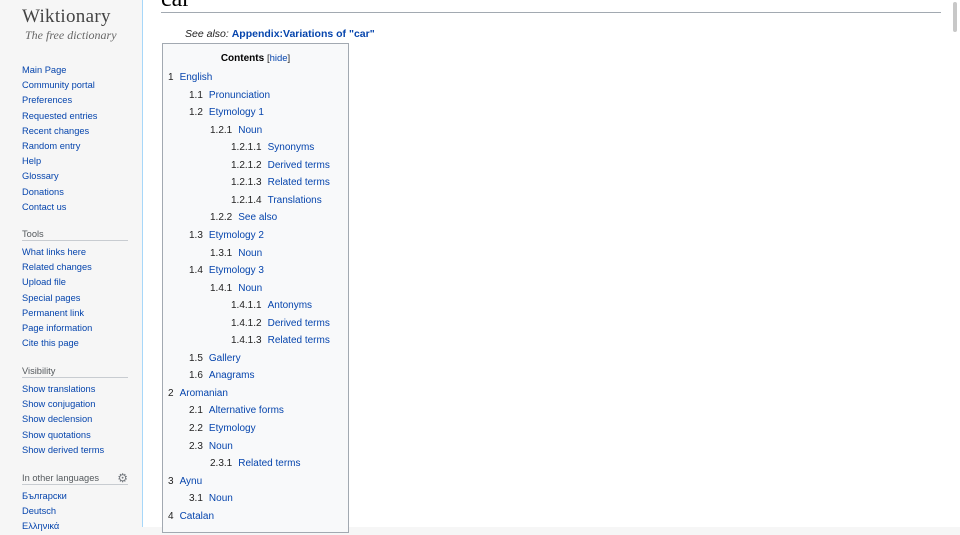 This screenshot has width=960, height=535. Describe the element at coordinates (175, 6) in the screenshot. I see `page-title: car` at that location.